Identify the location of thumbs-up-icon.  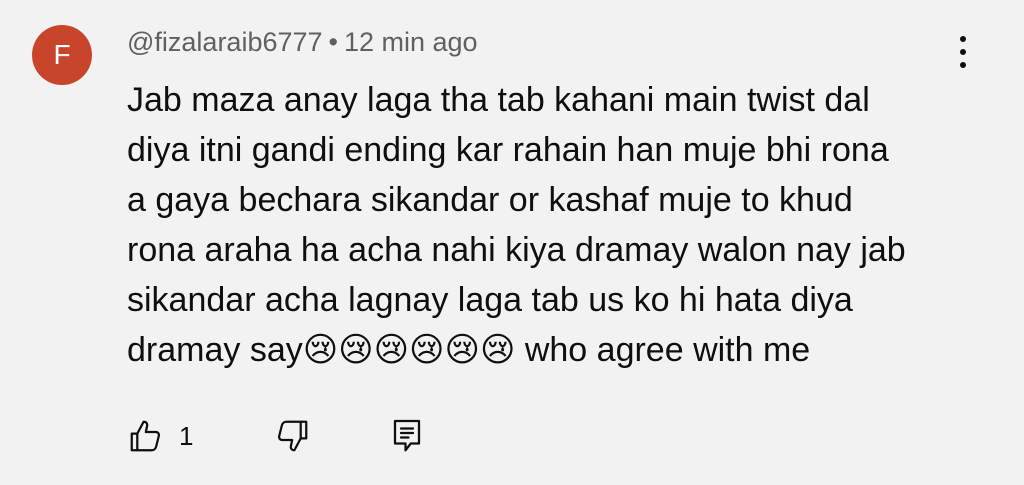
(146, 436).